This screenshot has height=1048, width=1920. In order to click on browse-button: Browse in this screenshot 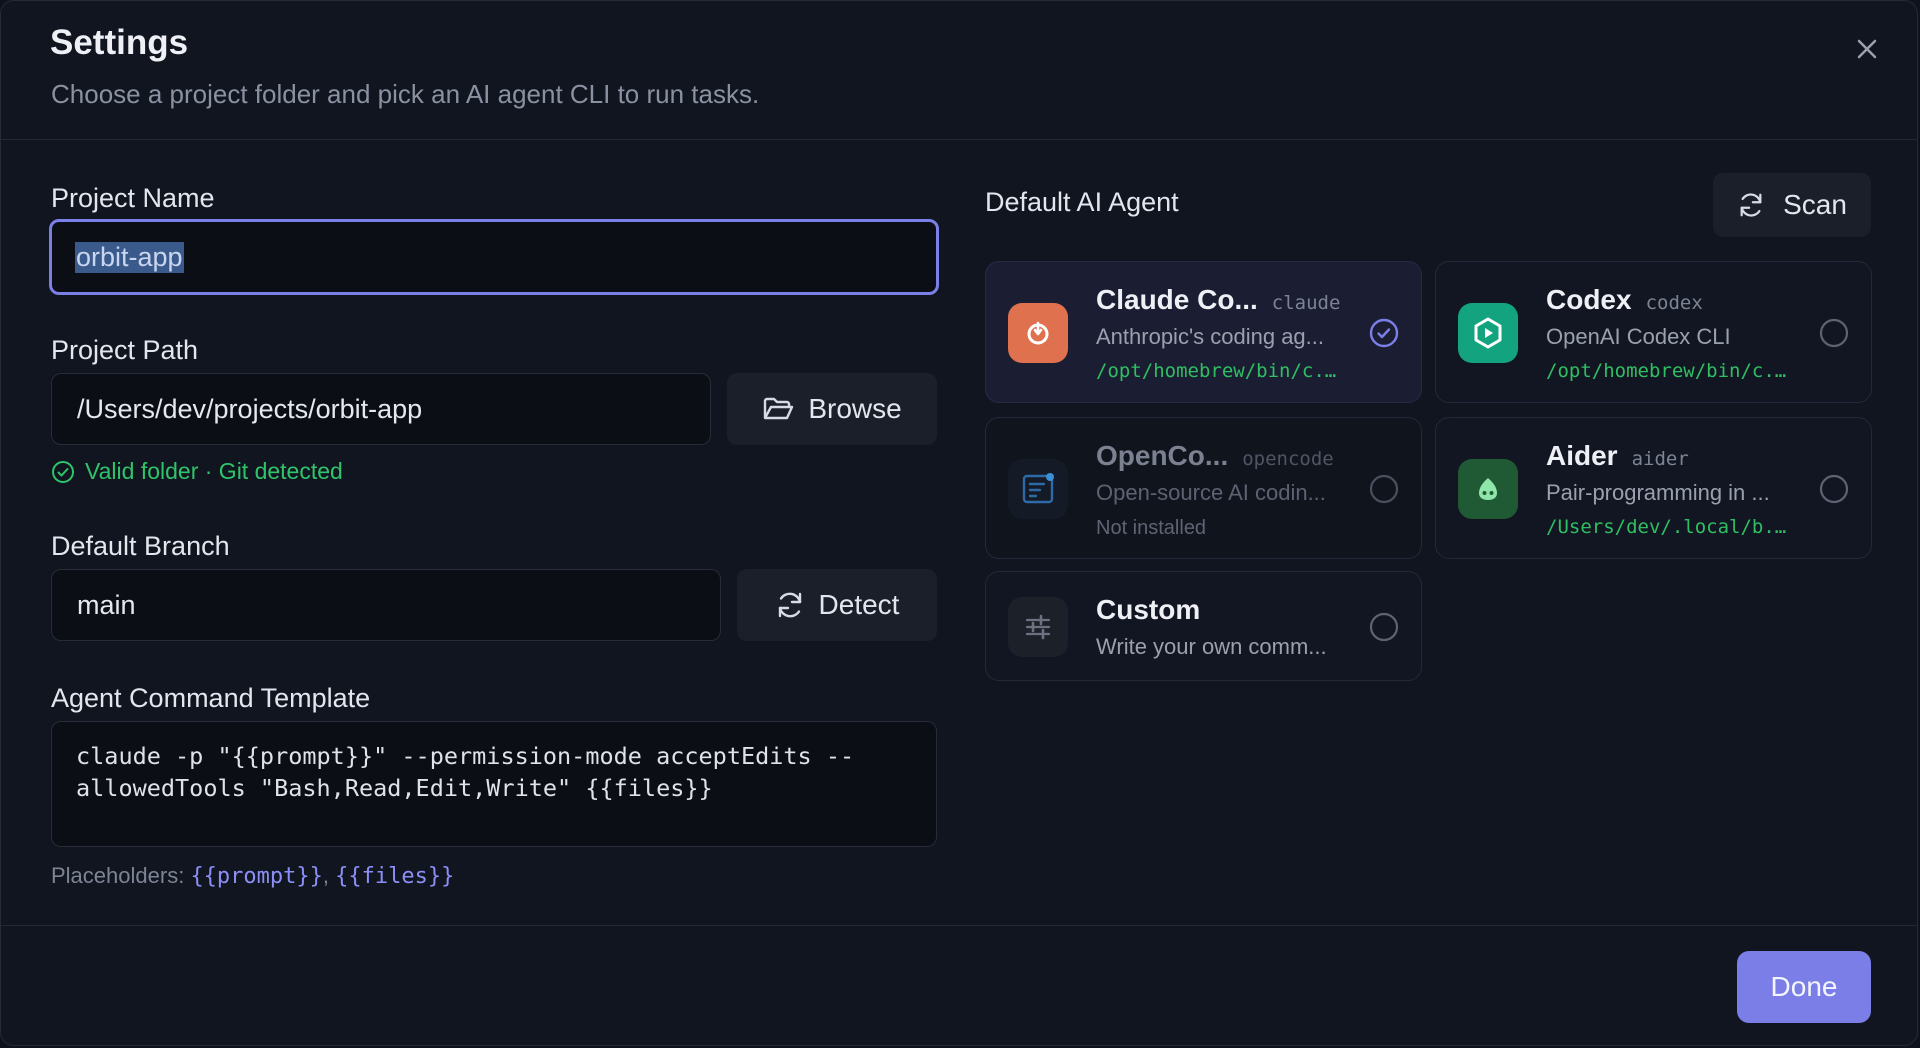, I will do `click(832, 409)`.